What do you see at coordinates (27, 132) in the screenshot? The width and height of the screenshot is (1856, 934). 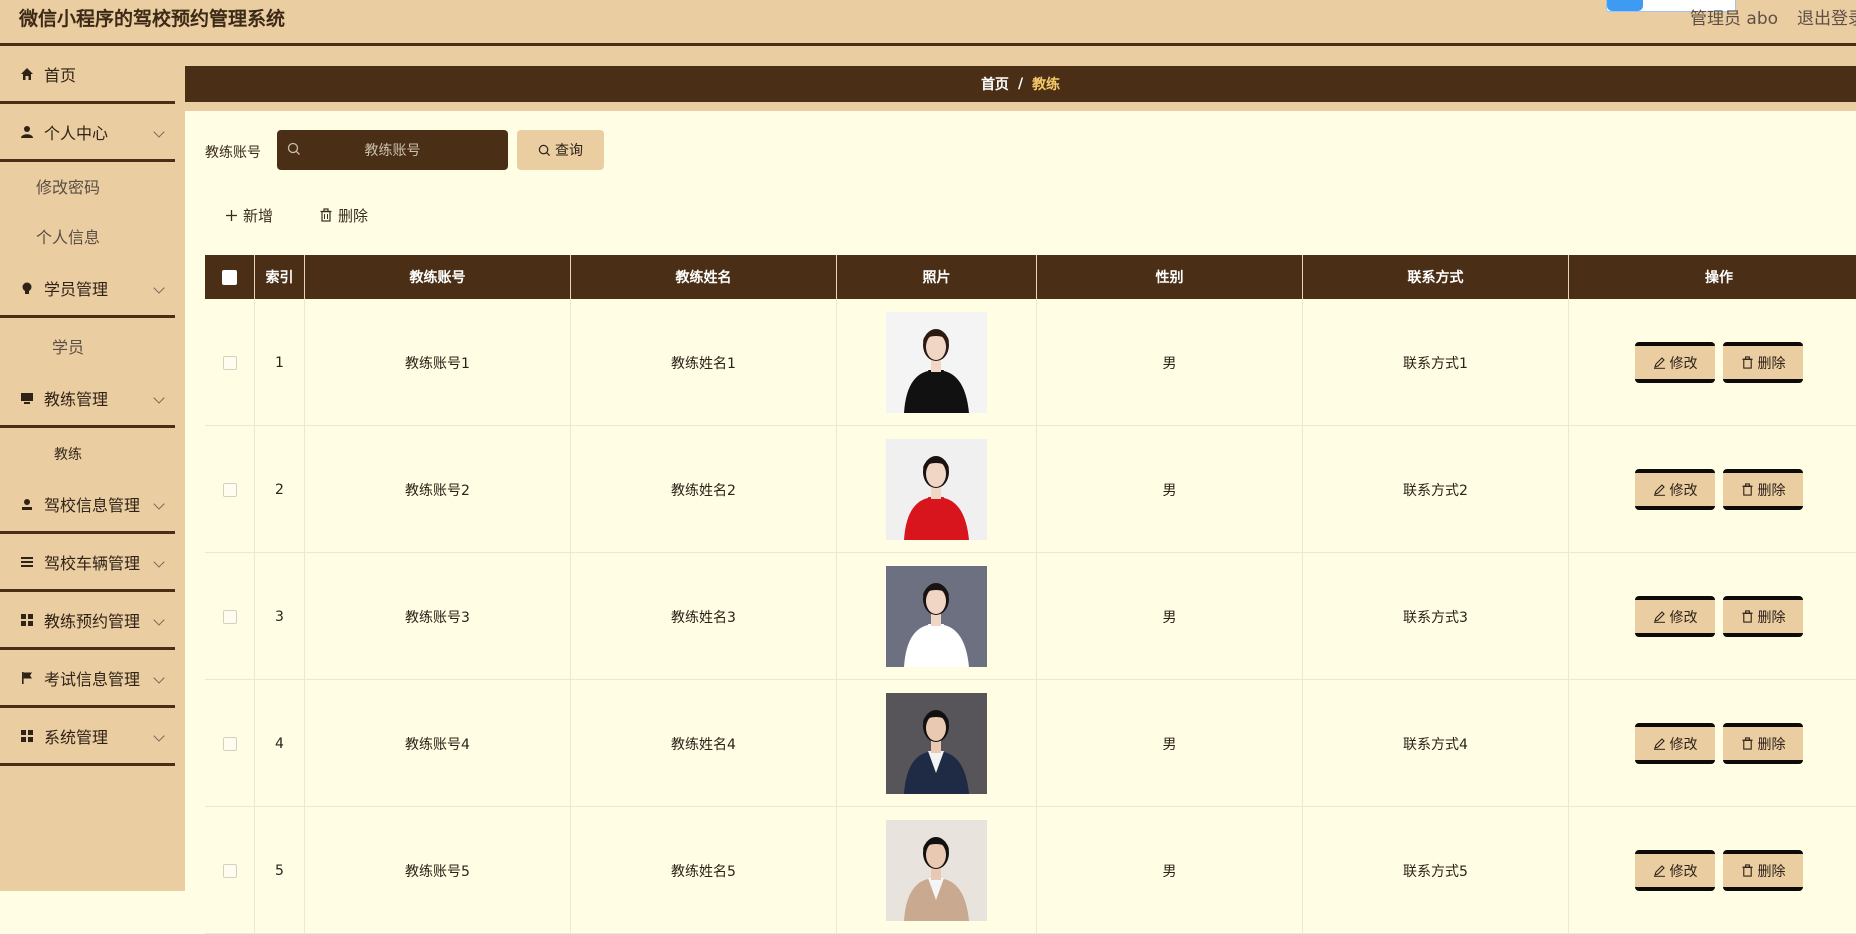 I see `user-icon` at bounding box center [27, 132].